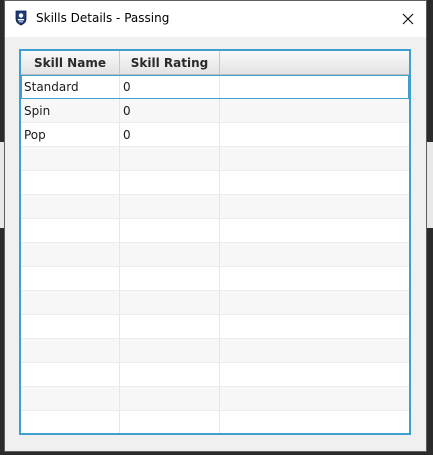  I want to click on skill-name-cell: Spin, so click(70, 110).